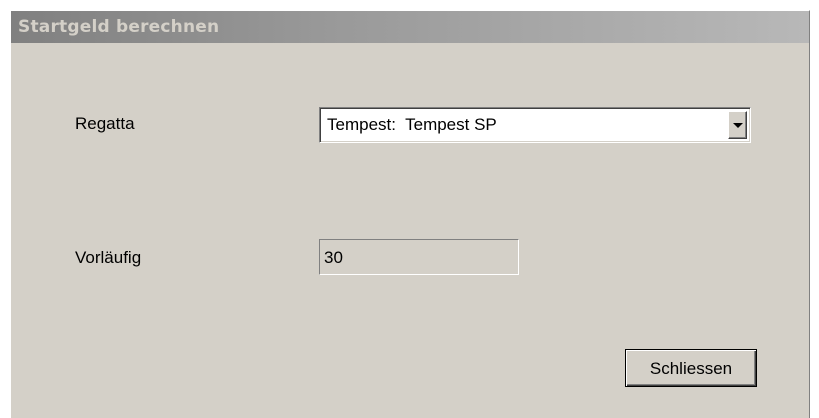  I want to click on chevron-down-icon, so click(738, 125).